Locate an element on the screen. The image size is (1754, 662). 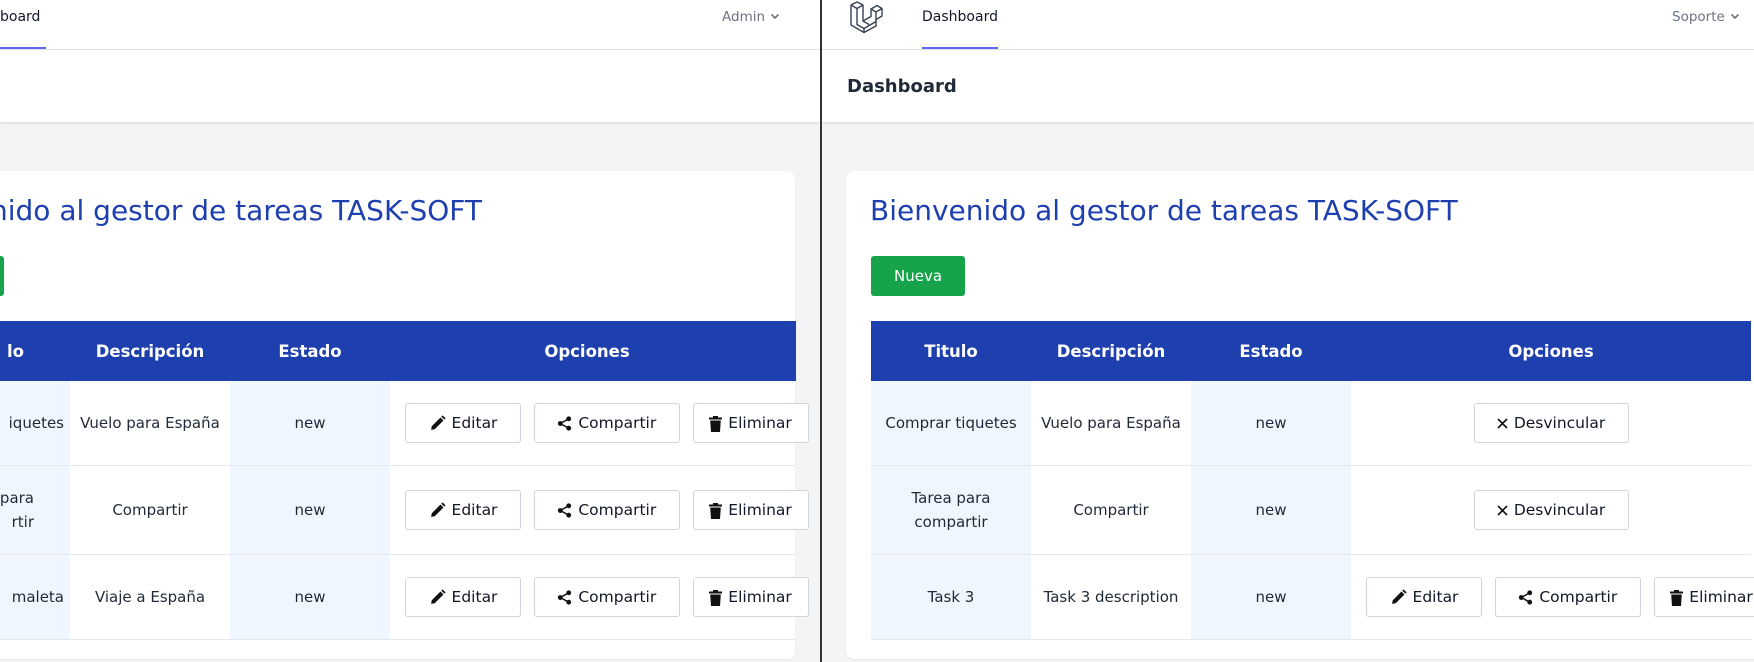
laravel-logo-icon is located at coordinates (866, 17).